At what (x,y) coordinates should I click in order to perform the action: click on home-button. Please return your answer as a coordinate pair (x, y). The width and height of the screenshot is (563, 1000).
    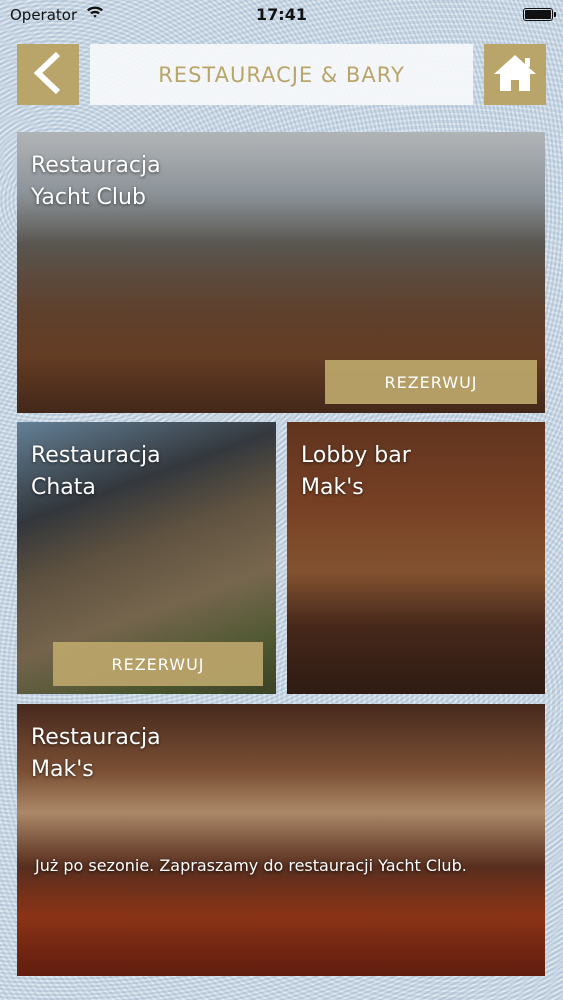
    Looking at the image, I should click on (515, 74).